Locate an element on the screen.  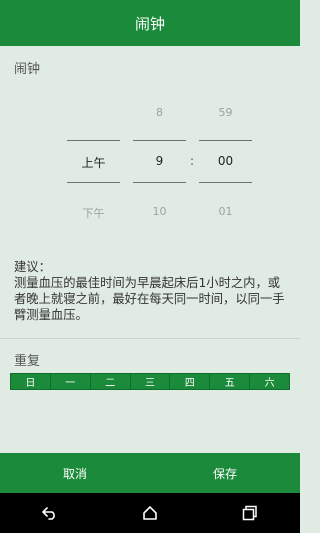
day-toggle-wed: 三 is located at coordinates (150, 381).